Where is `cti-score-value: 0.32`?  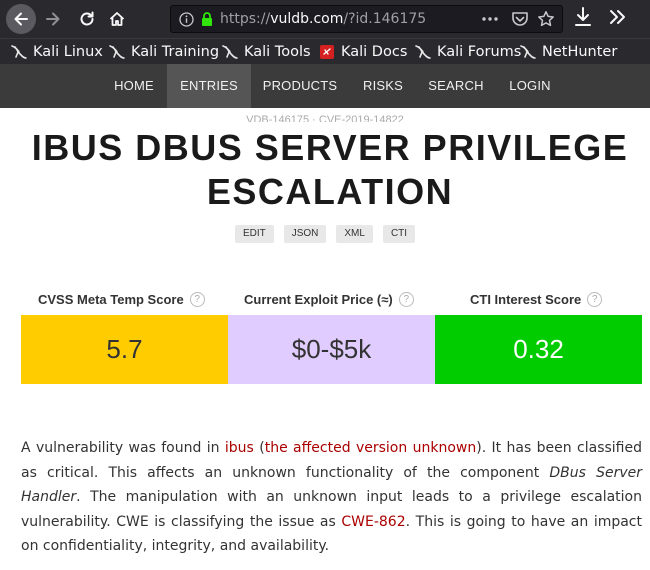 cti-score-value: 0.32 is located at coordinates (538, 349).